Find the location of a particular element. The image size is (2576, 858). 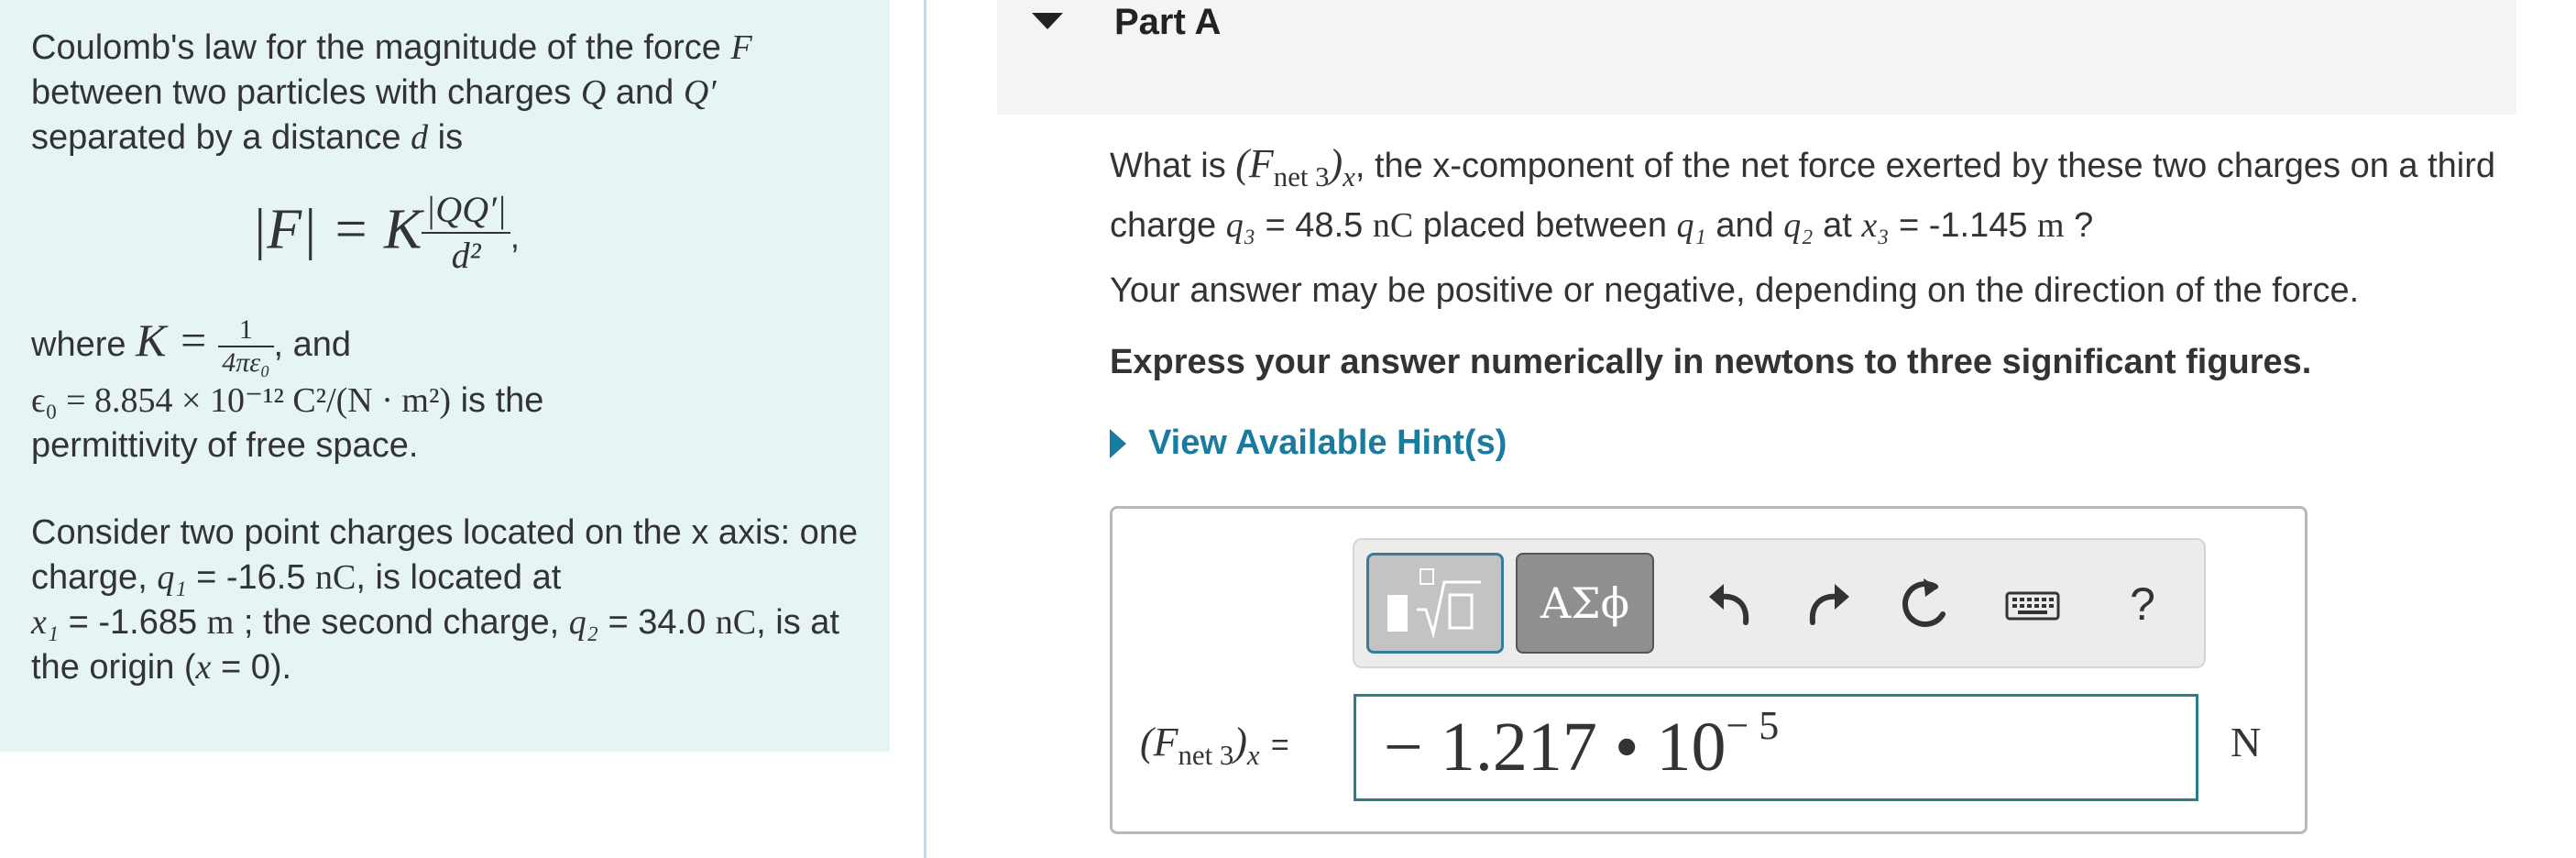

panel-divider is located at coordinates (925, 429).